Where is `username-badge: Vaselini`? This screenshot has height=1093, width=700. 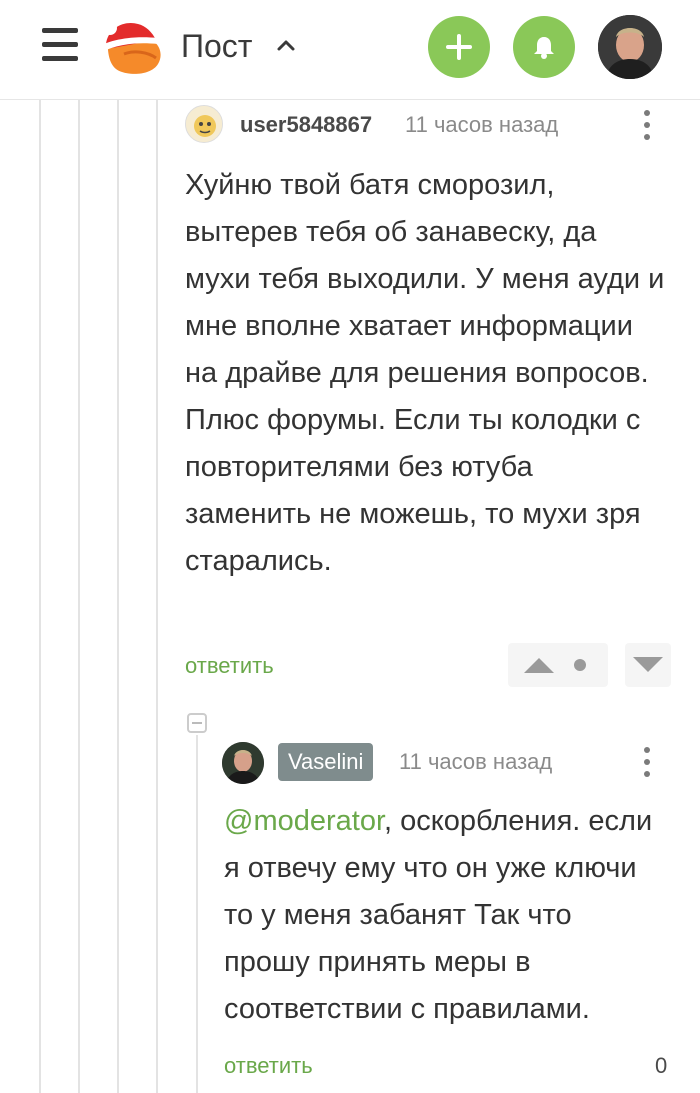
username-badge: Vaselini is located at coordinates (326, 762).